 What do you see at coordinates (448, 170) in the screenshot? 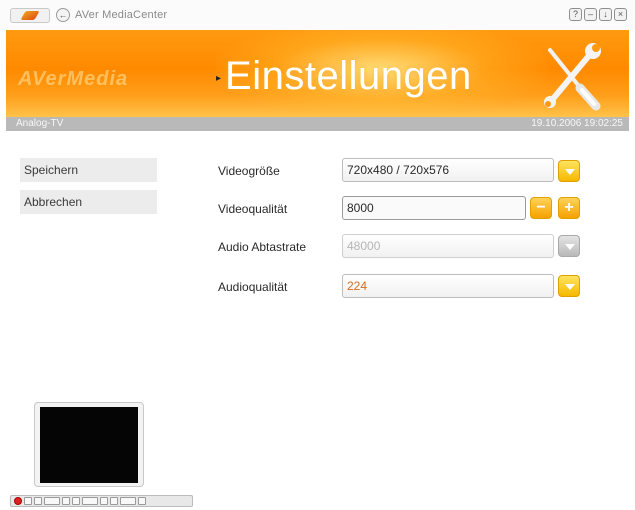
I see `video-size-select: 720x480 / 720x576` at bounding box center [448, 170].